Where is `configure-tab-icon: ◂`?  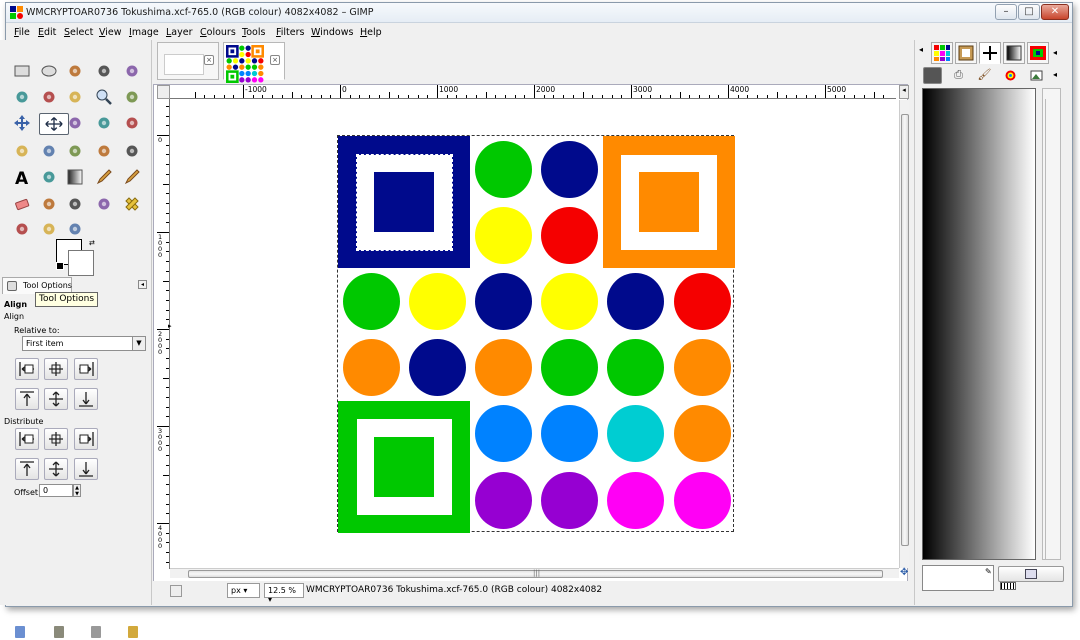 configure-tab-icon: ◂ is located at coordinates (142, 284).